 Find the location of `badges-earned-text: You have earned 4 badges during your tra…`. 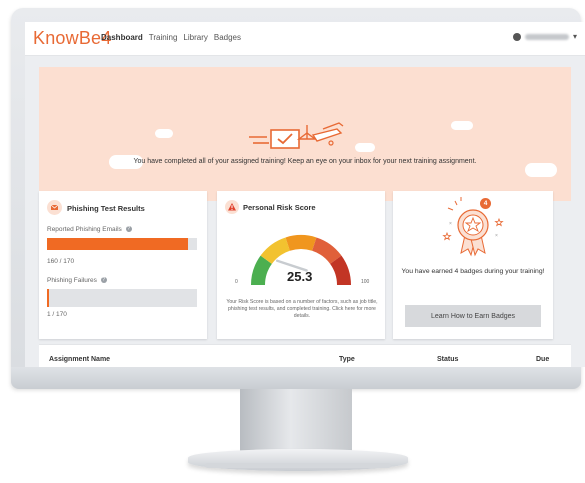

badges-earned-text: You have earned 4 badges during your tra… is located at coordinates (473, 271).